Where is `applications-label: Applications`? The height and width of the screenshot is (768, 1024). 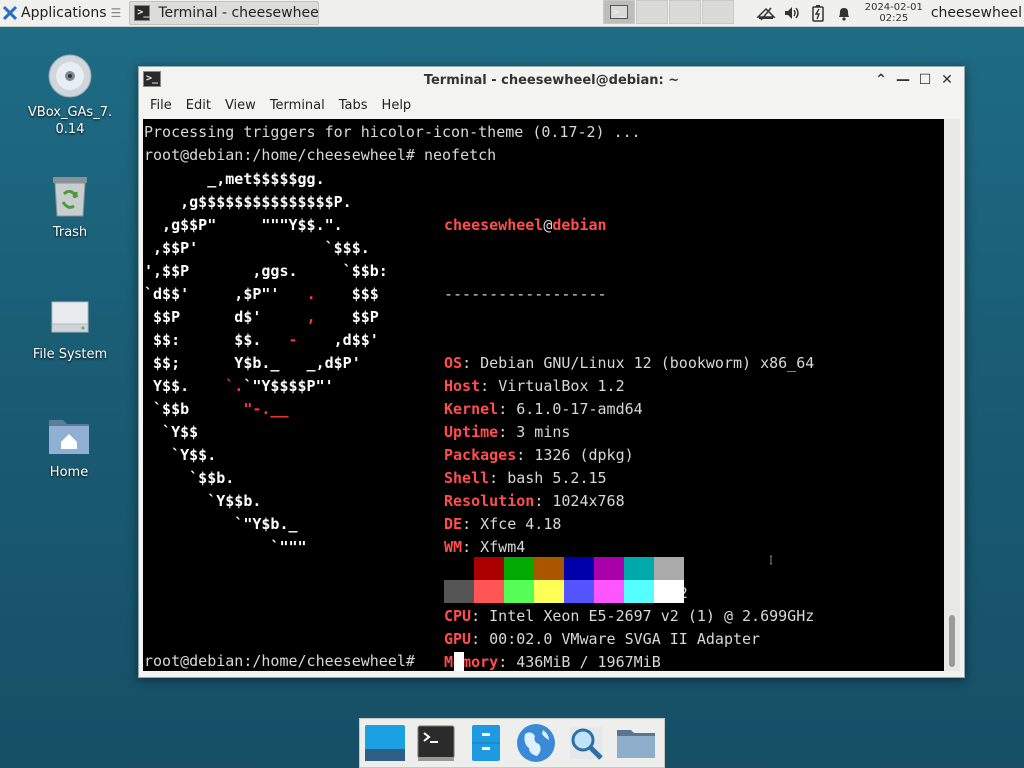 applications-label: Applications is located at coordinates (64, 13).